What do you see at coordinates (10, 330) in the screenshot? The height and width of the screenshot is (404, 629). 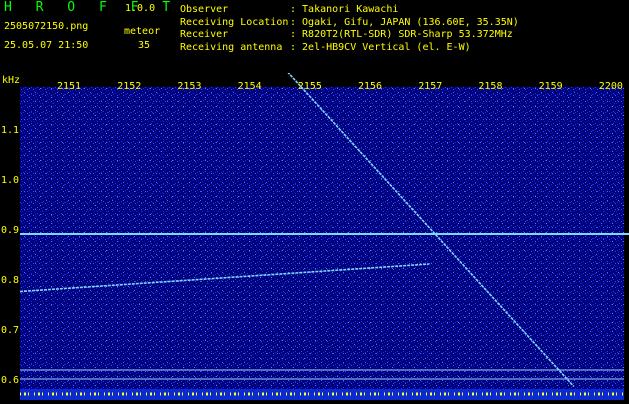 I see `y-tick-label: 0.7` at bounding box center [10, 330].